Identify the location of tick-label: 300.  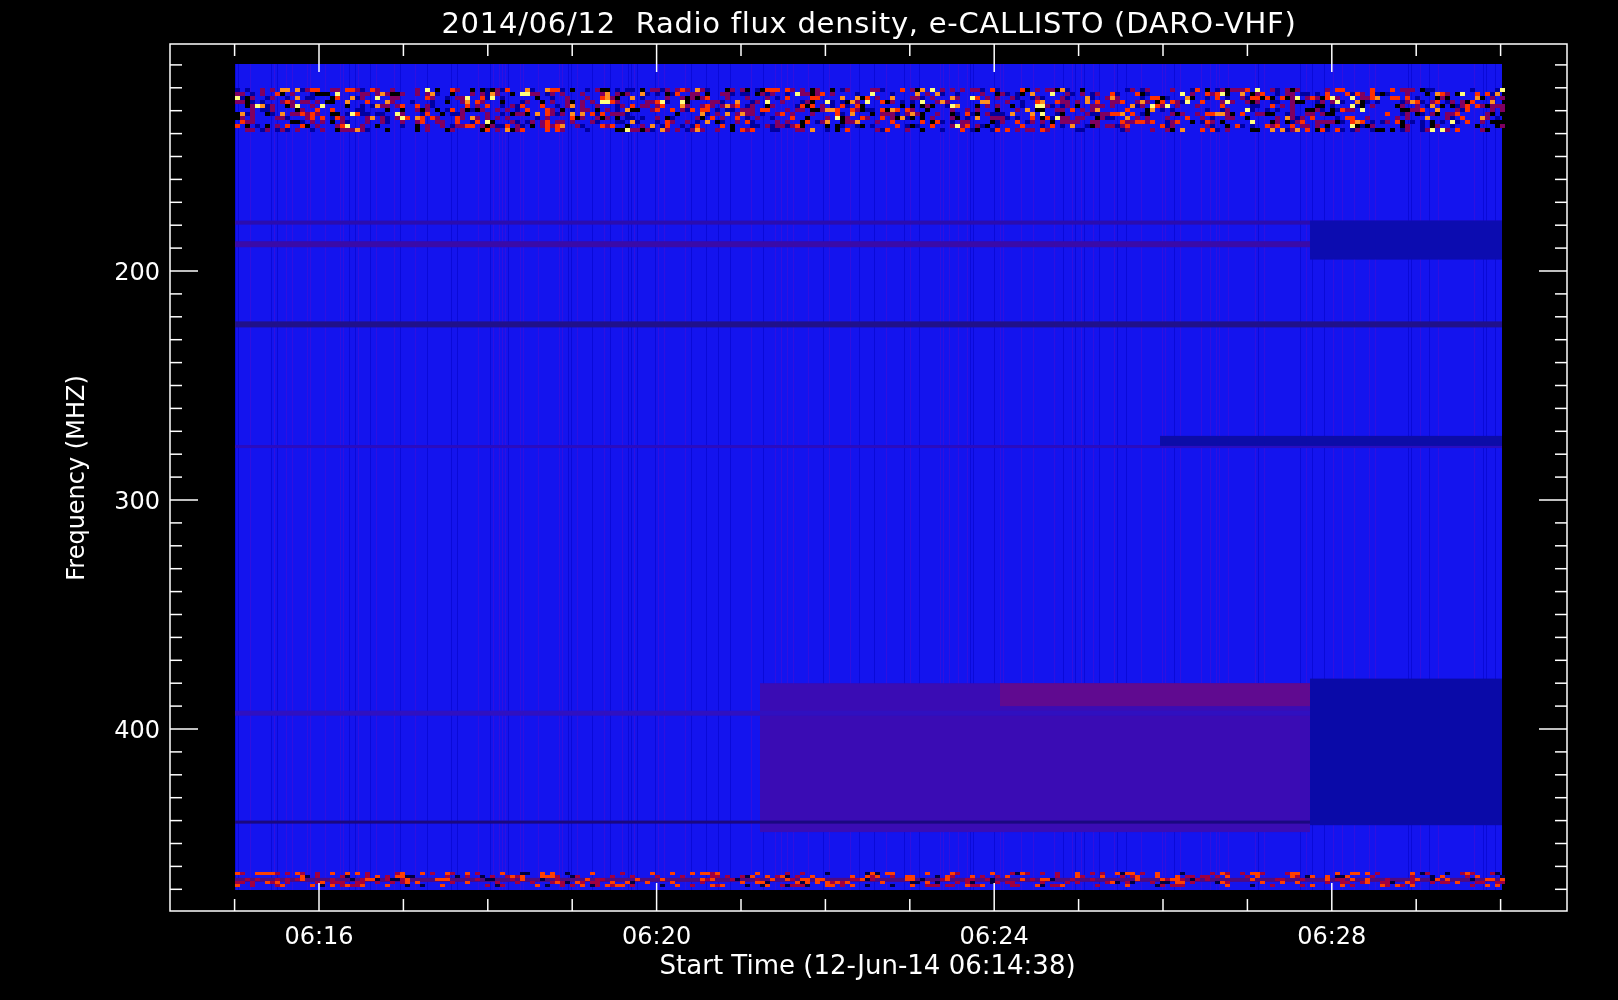
(137, 501).